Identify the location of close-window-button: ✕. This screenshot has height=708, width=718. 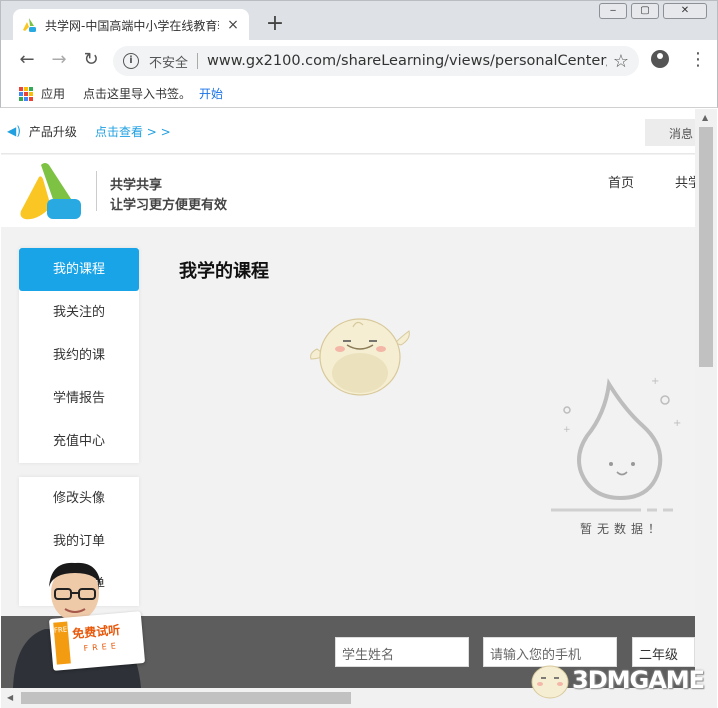
(685, 11).